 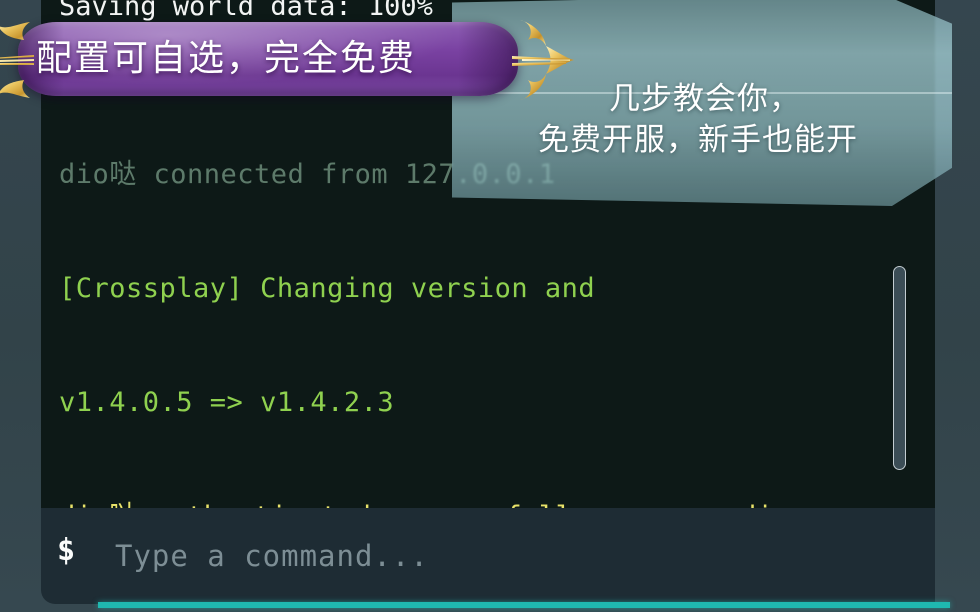 What do you see at coordinates (327, 288) in the screenshot?
I see `console-line: [Crossplay] Changing version and` at bounding box center [327, 288].